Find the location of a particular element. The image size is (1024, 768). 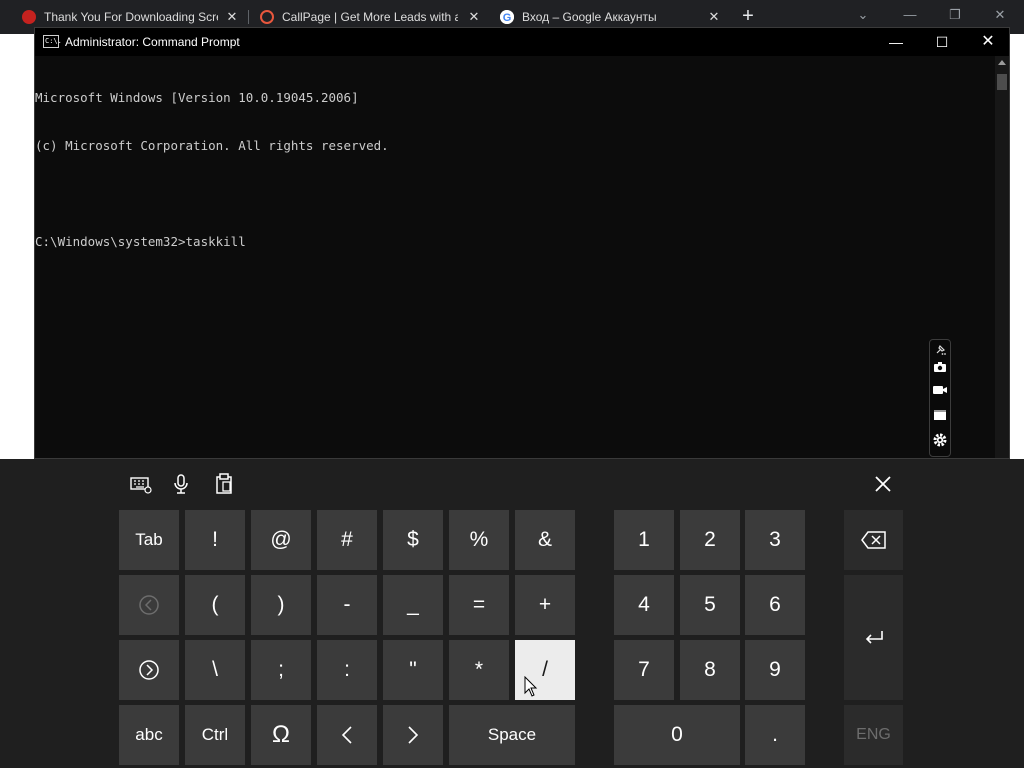

close-tab-icon: ✕ is located at coordinates (714, 17).